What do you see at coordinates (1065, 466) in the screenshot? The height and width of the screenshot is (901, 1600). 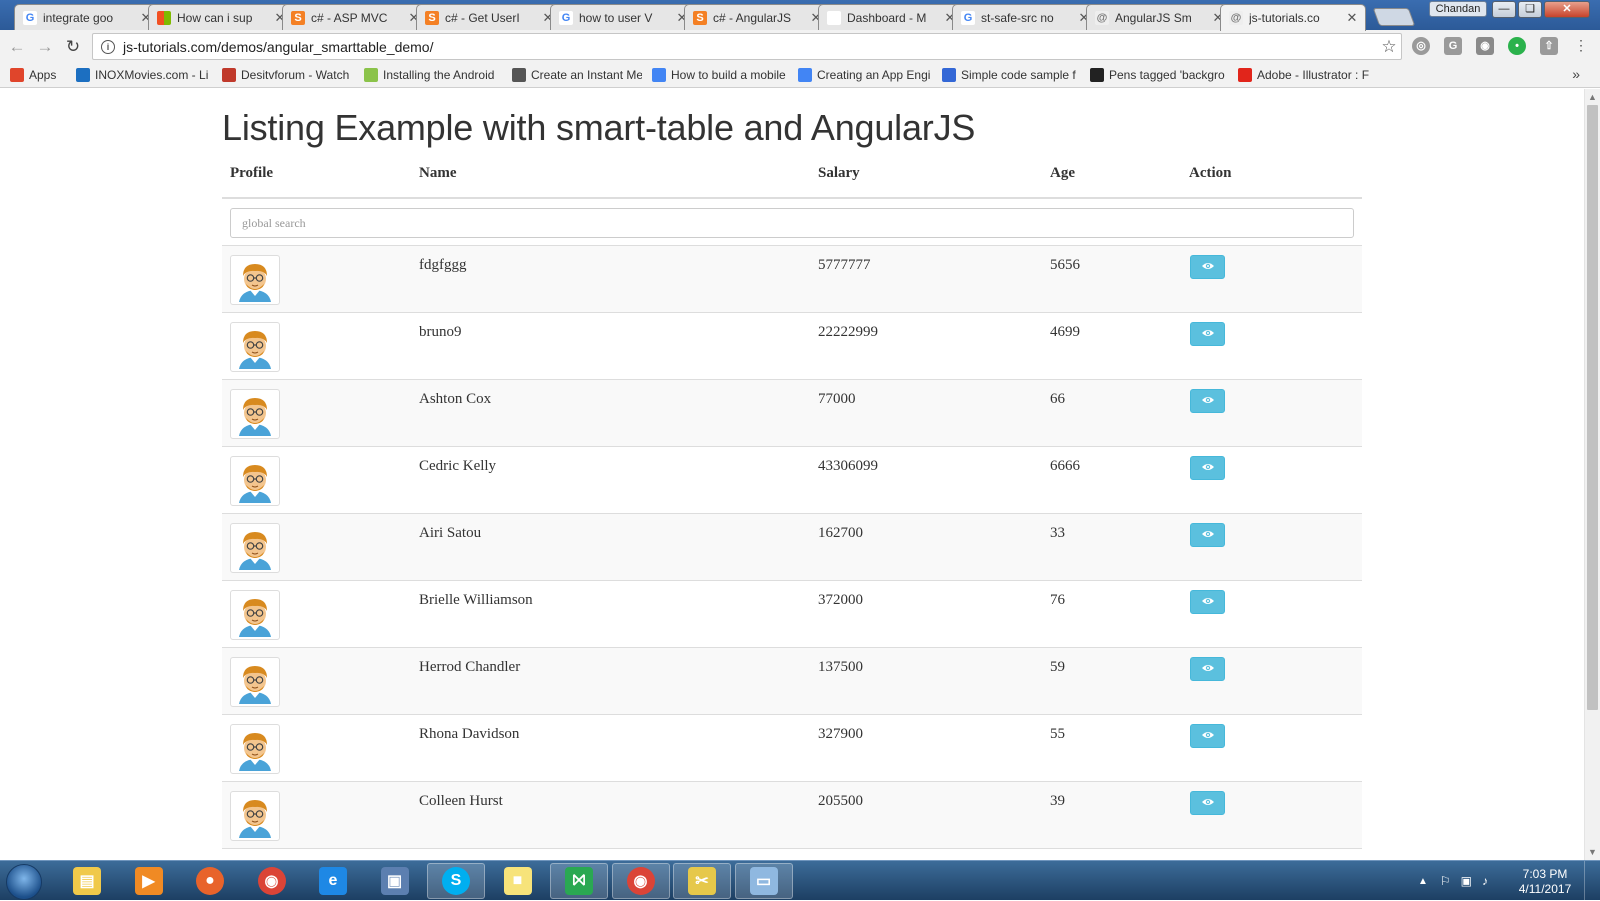 I see `cell-age: 6666` at bounding box center [1065, 466].